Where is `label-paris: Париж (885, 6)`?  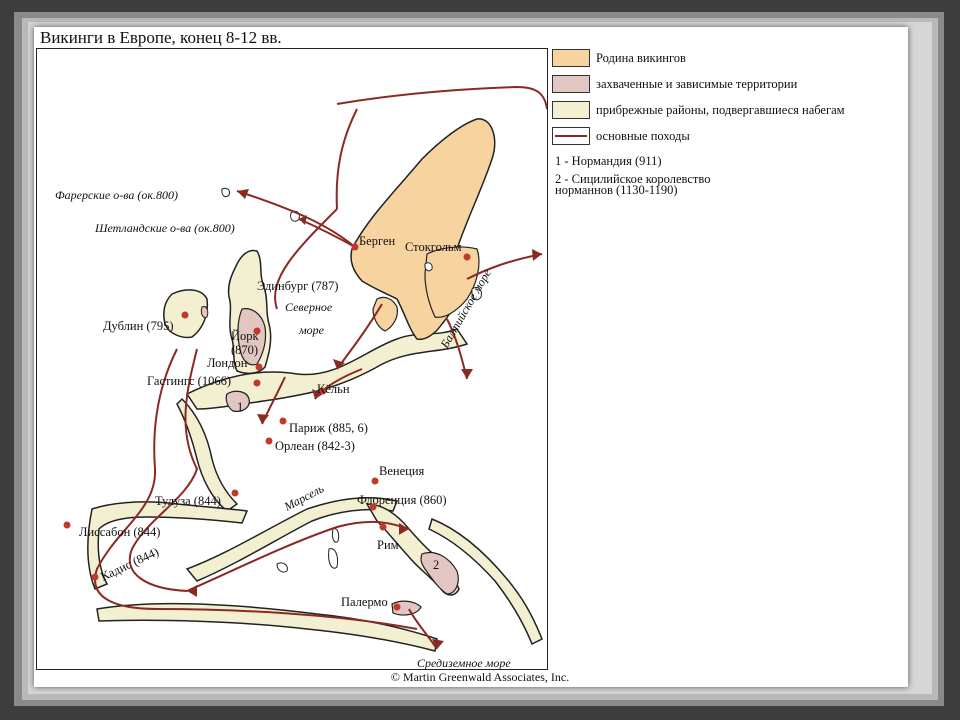 label-paris: Париж (885, 6) is located at coordinates (328, 428).